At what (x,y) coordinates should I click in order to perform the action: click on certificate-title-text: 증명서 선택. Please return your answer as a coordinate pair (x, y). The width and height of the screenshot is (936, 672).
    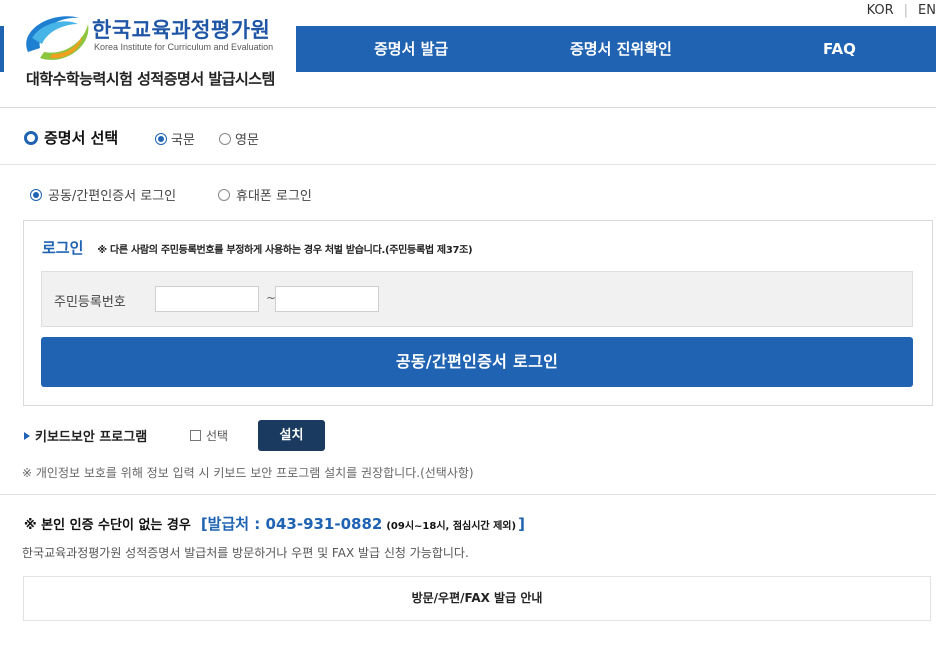
    Looking at the image, I should click on (81, 138).